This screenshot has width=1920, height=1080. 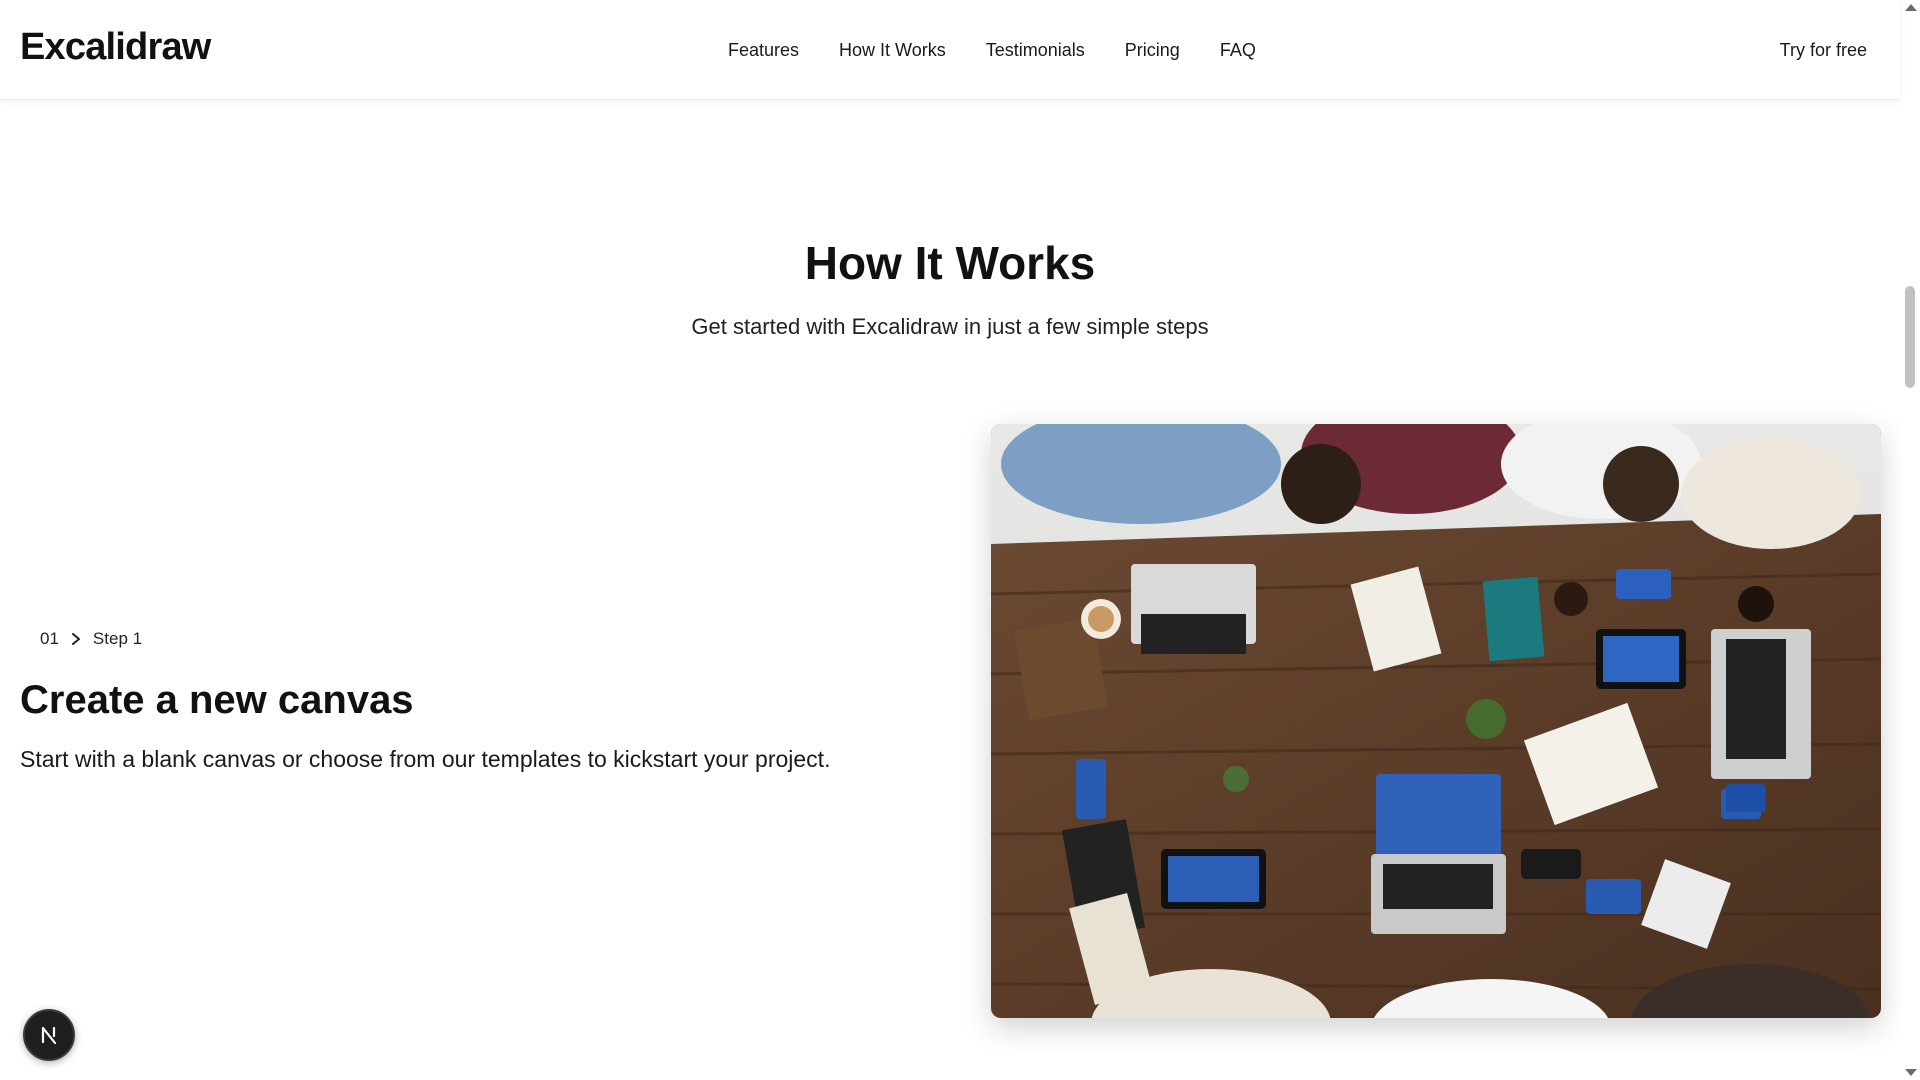 What do you see at coordinates (76, 639) in the screenshot?
I see `chevron-right-icon` at bounding box center [76, 639].